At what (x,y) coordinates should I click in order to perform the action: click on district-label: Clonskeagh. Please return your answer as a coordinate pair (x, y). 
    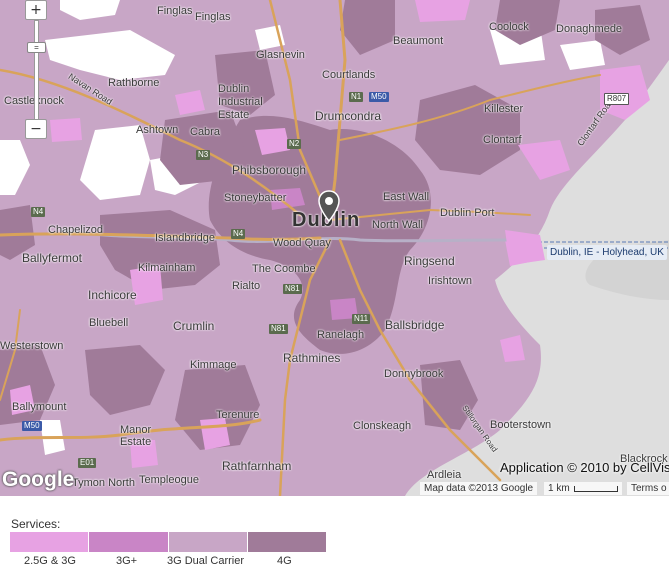
    Looking at the image, I should click on (382, 426).